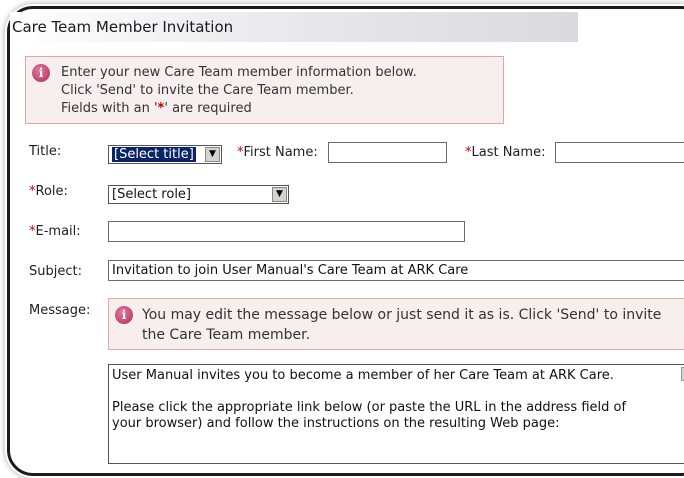 The height and width of the screenshot is (478, 684). I want to click on last-name-label: *Last Name:, so click(505, 152).